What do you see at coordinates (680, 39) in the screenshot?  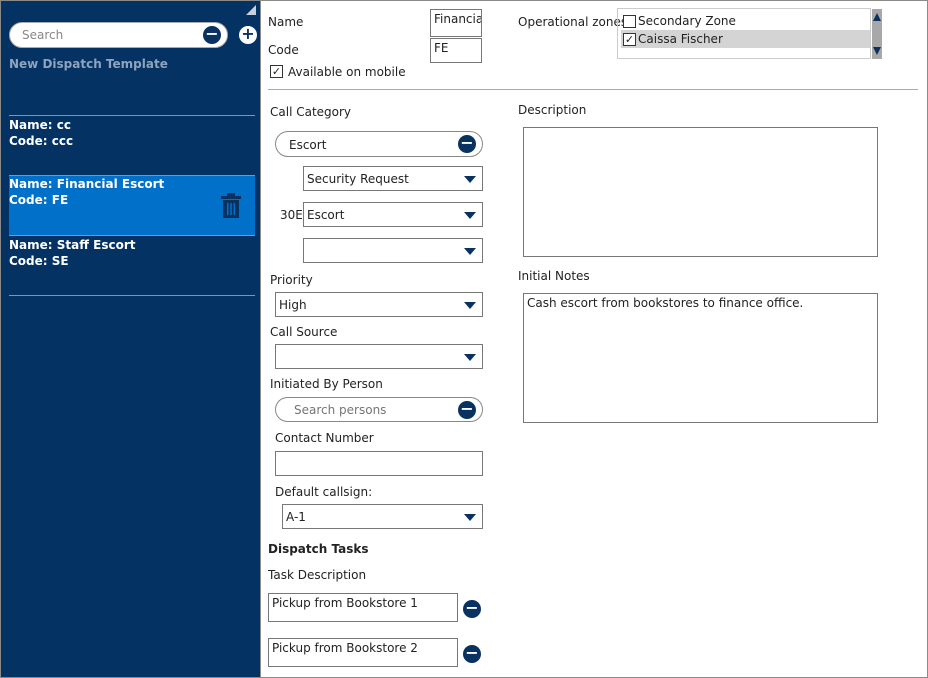 I see `zone-label: Caissa Fischer` at bounding box center [680, 39].